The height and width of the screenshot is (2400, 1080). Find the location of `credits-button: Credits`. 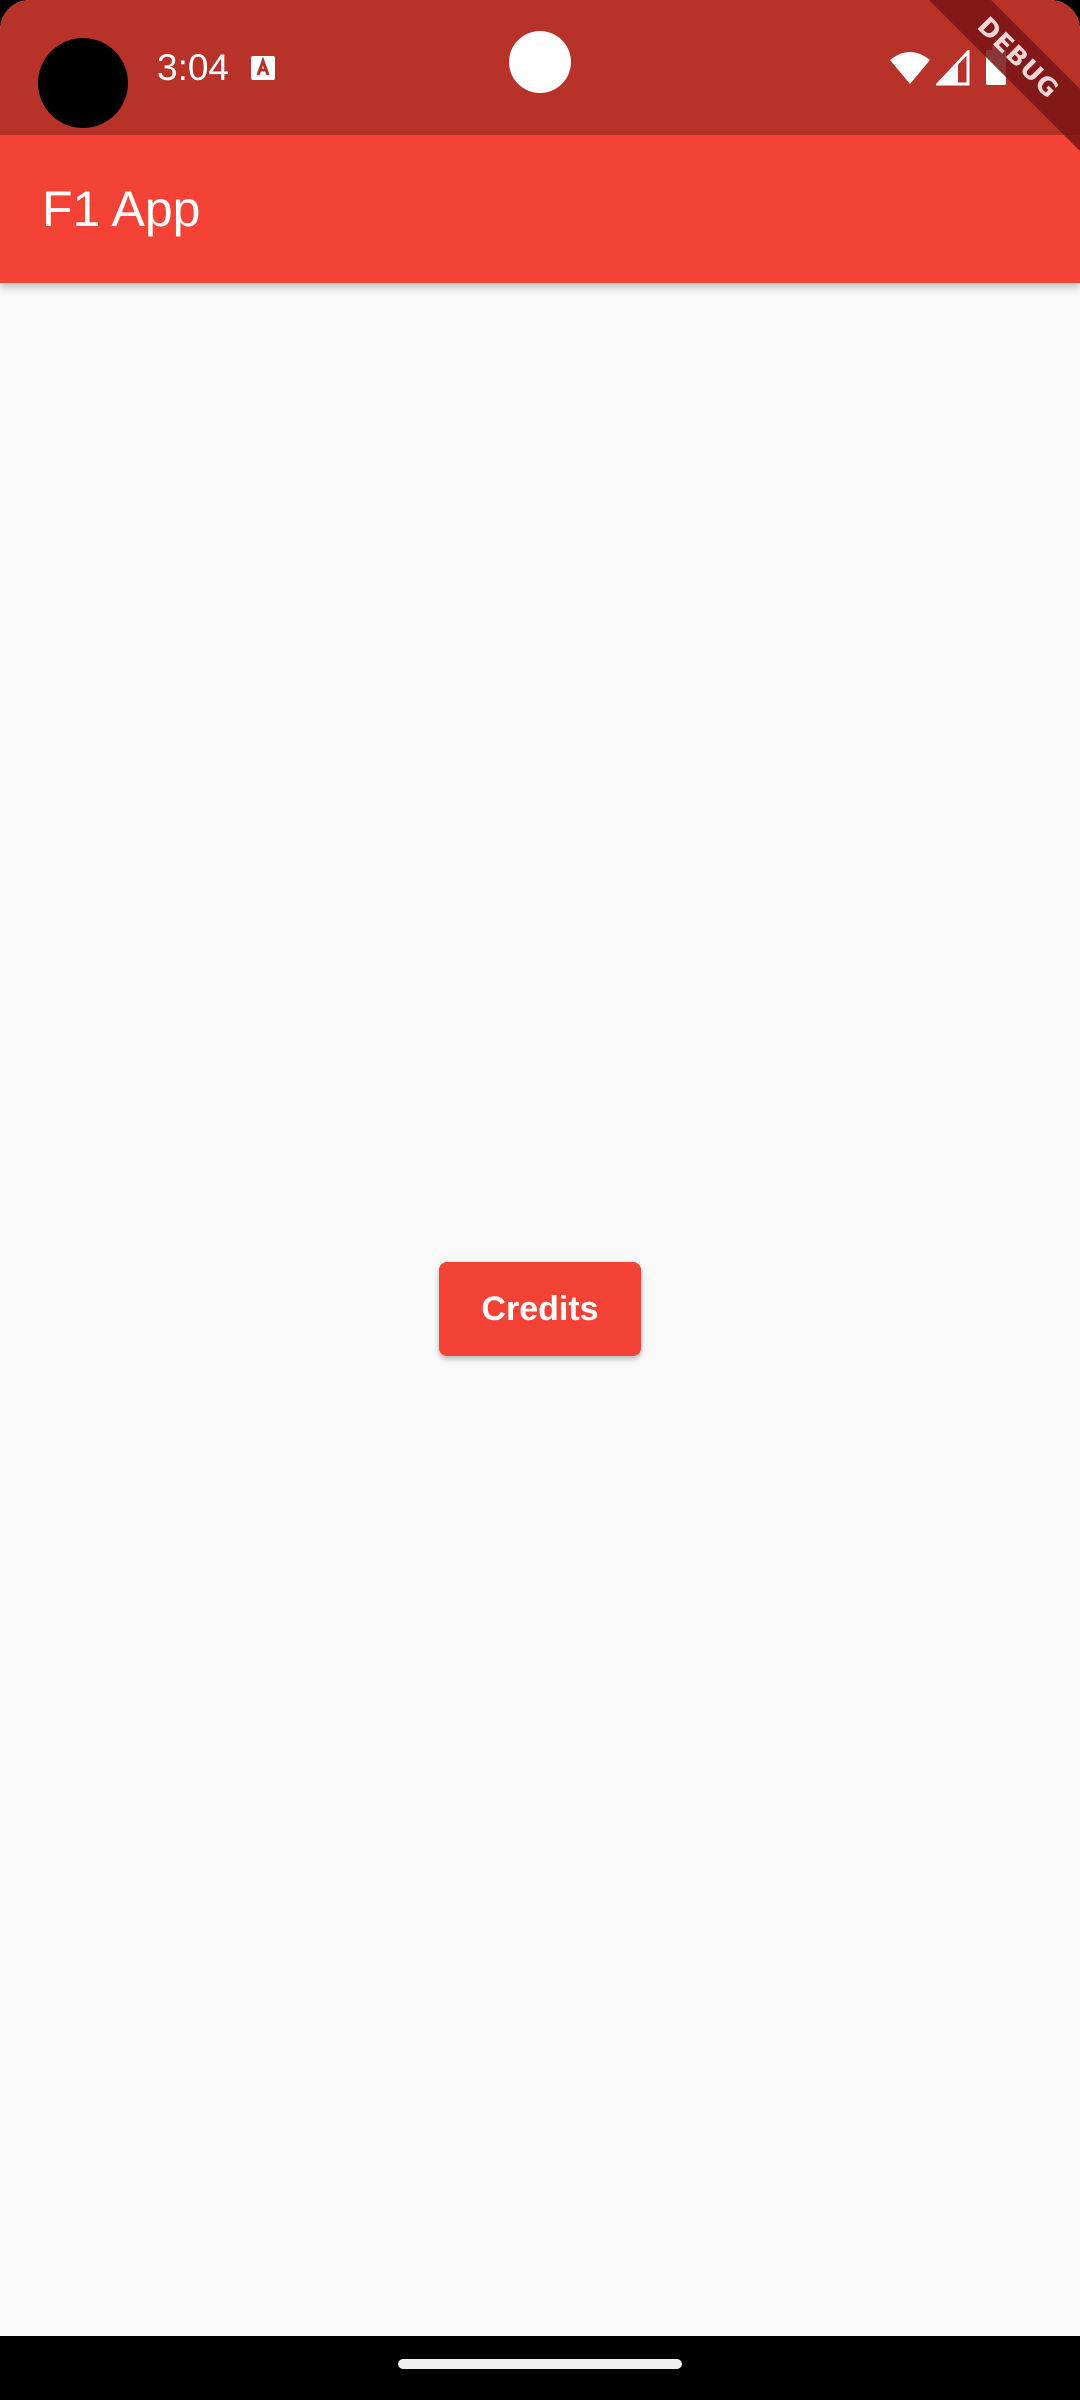

credits-button: Credits is located at coordinates (540, 1309).